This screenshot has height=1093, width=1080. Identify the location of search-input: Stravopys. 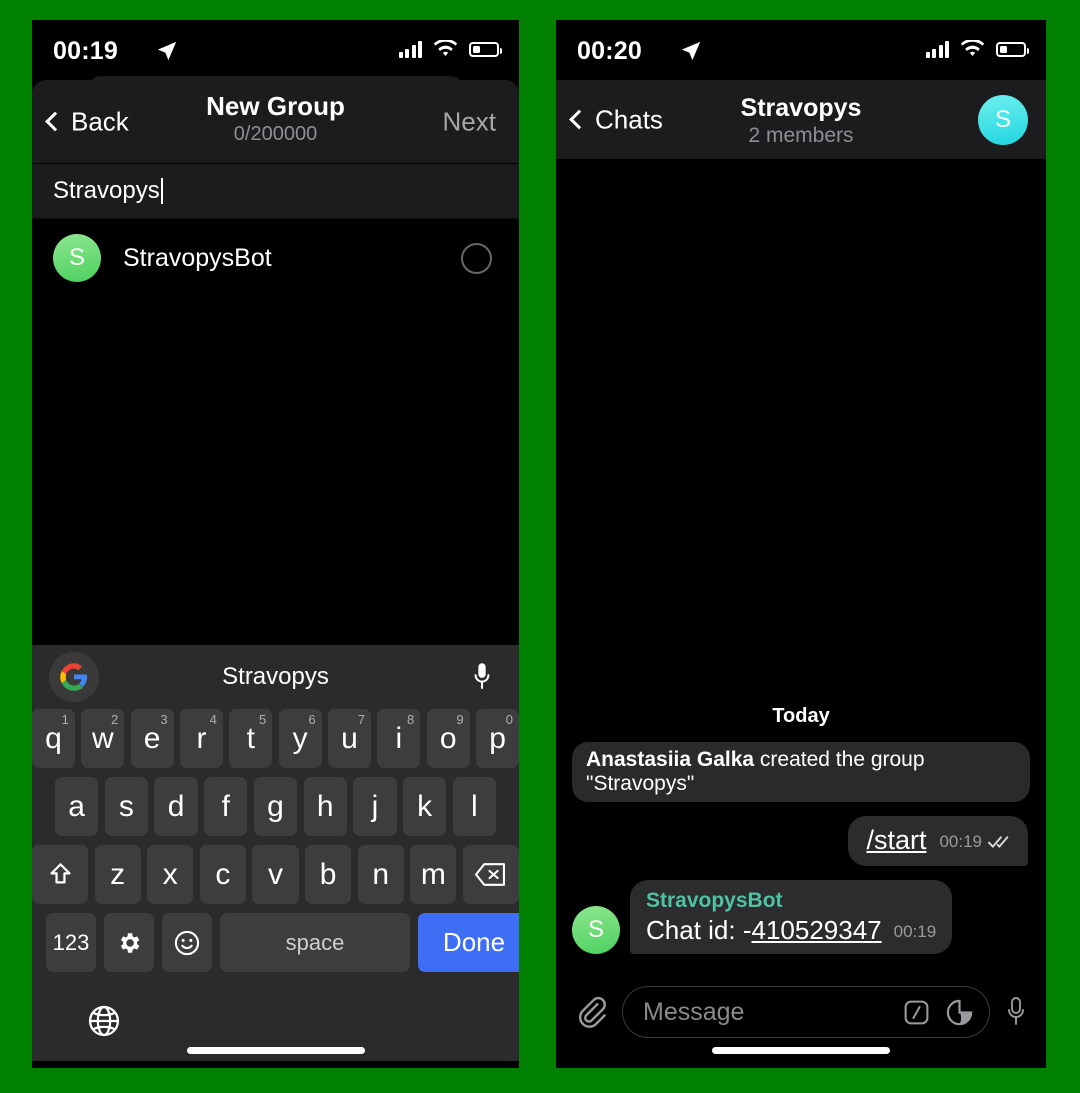
(275, 191).